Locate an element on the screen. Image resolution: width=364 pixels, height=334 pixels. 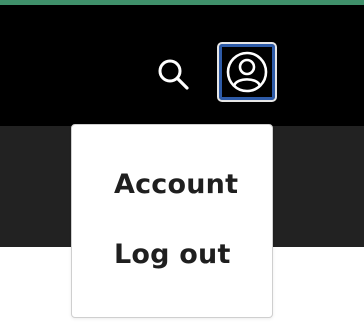
menu-item-log-out: Log out is located at coordinates (172, 254).